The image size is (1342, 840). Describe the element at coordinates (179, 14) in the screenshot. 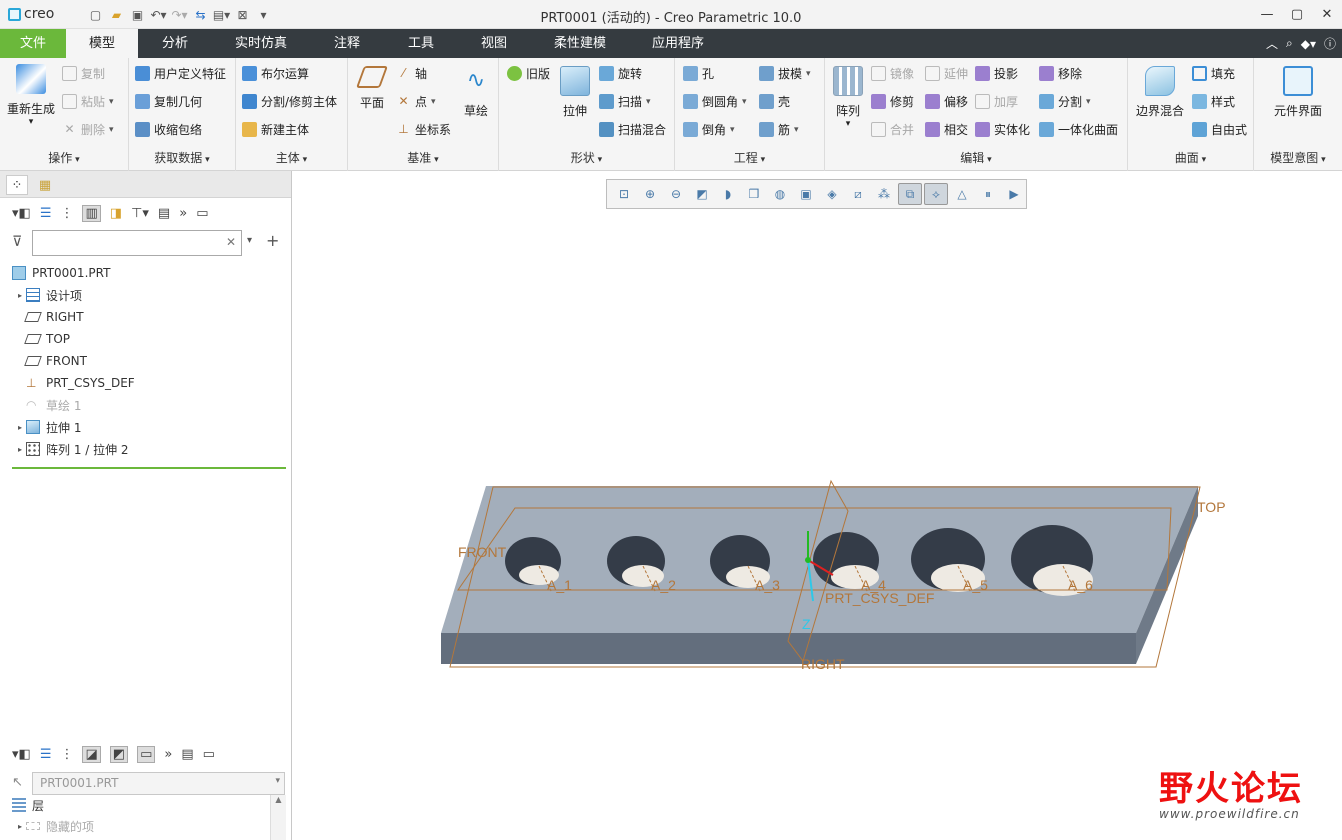

I see `redo-icon: ↷▾` at that location.